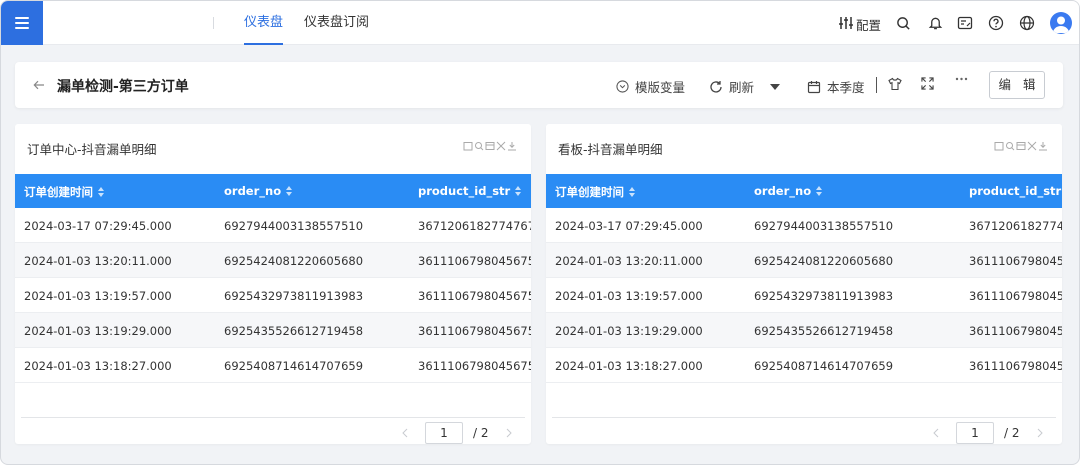  Describe the element at coordinates (264, 23) in the screenshot. I see `tab-dashboard: 仪表盘` at that location.